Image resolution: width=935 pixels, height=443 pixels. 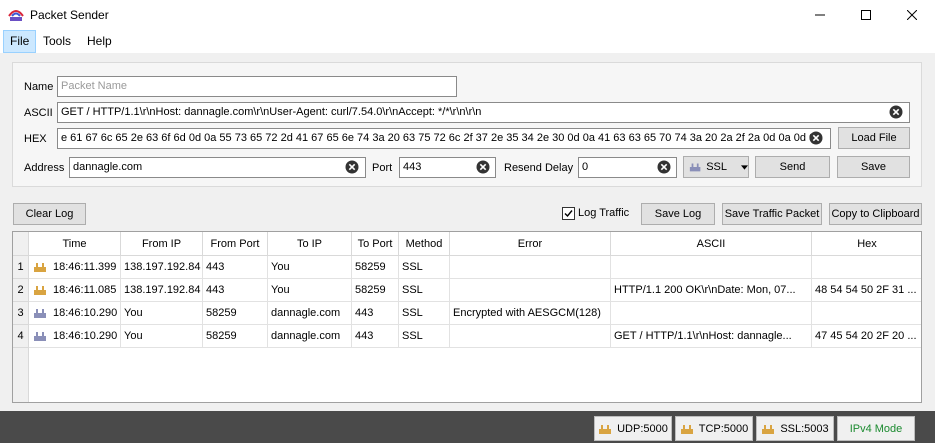 What do you see at coordinates (530, 313) in the screenshot?
I see `cell-error: Encrypted with AESGCM(128)` at bounding box center [530, 313].